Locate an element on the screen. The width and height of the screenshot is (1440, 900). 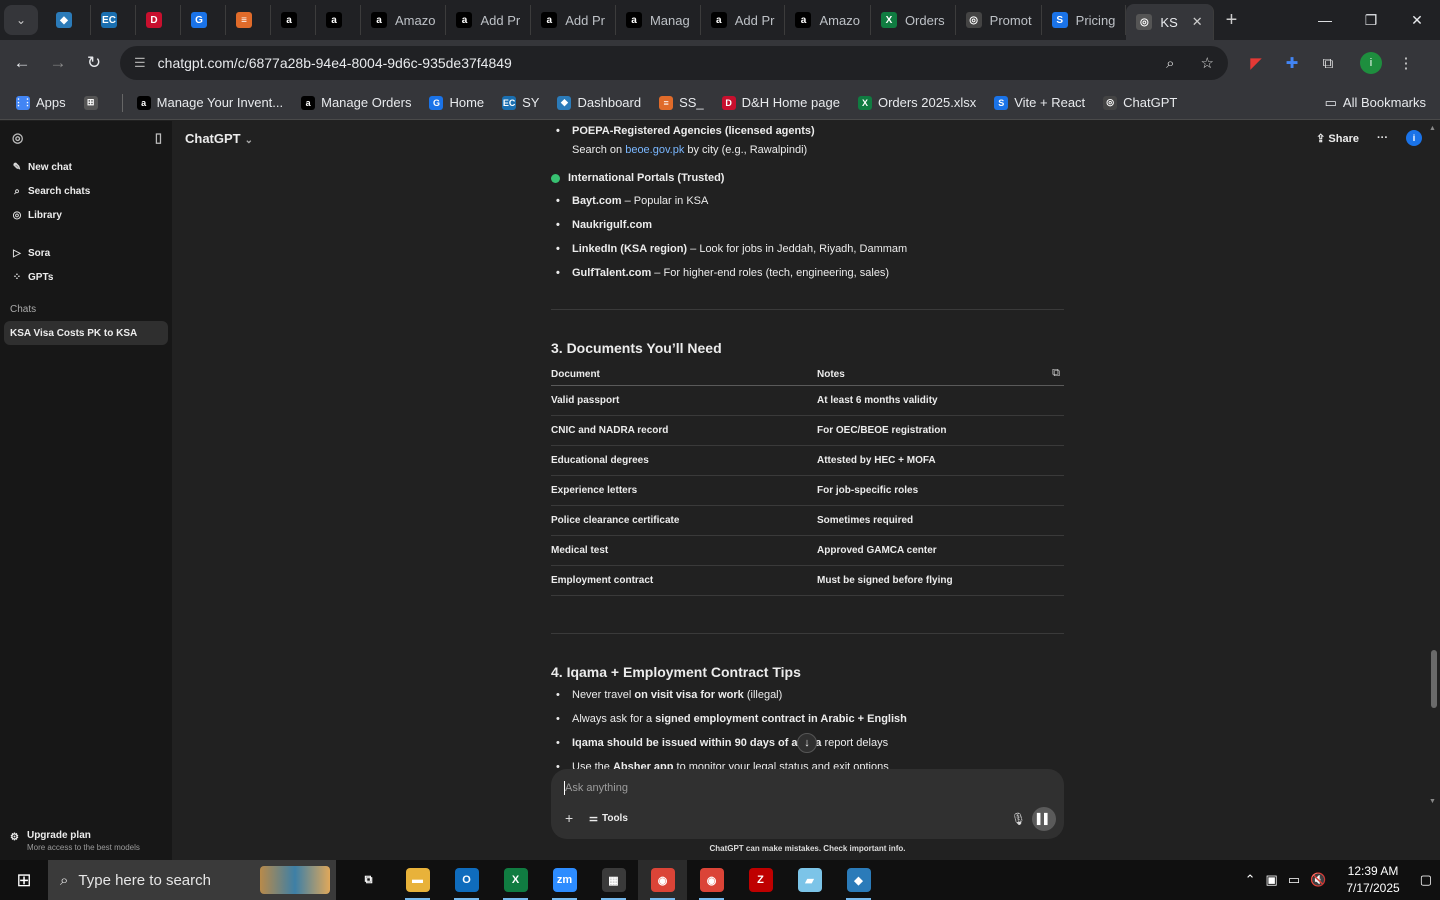
taskbar-search: ⌕ Type here to search is located at coordinates (192, 880).